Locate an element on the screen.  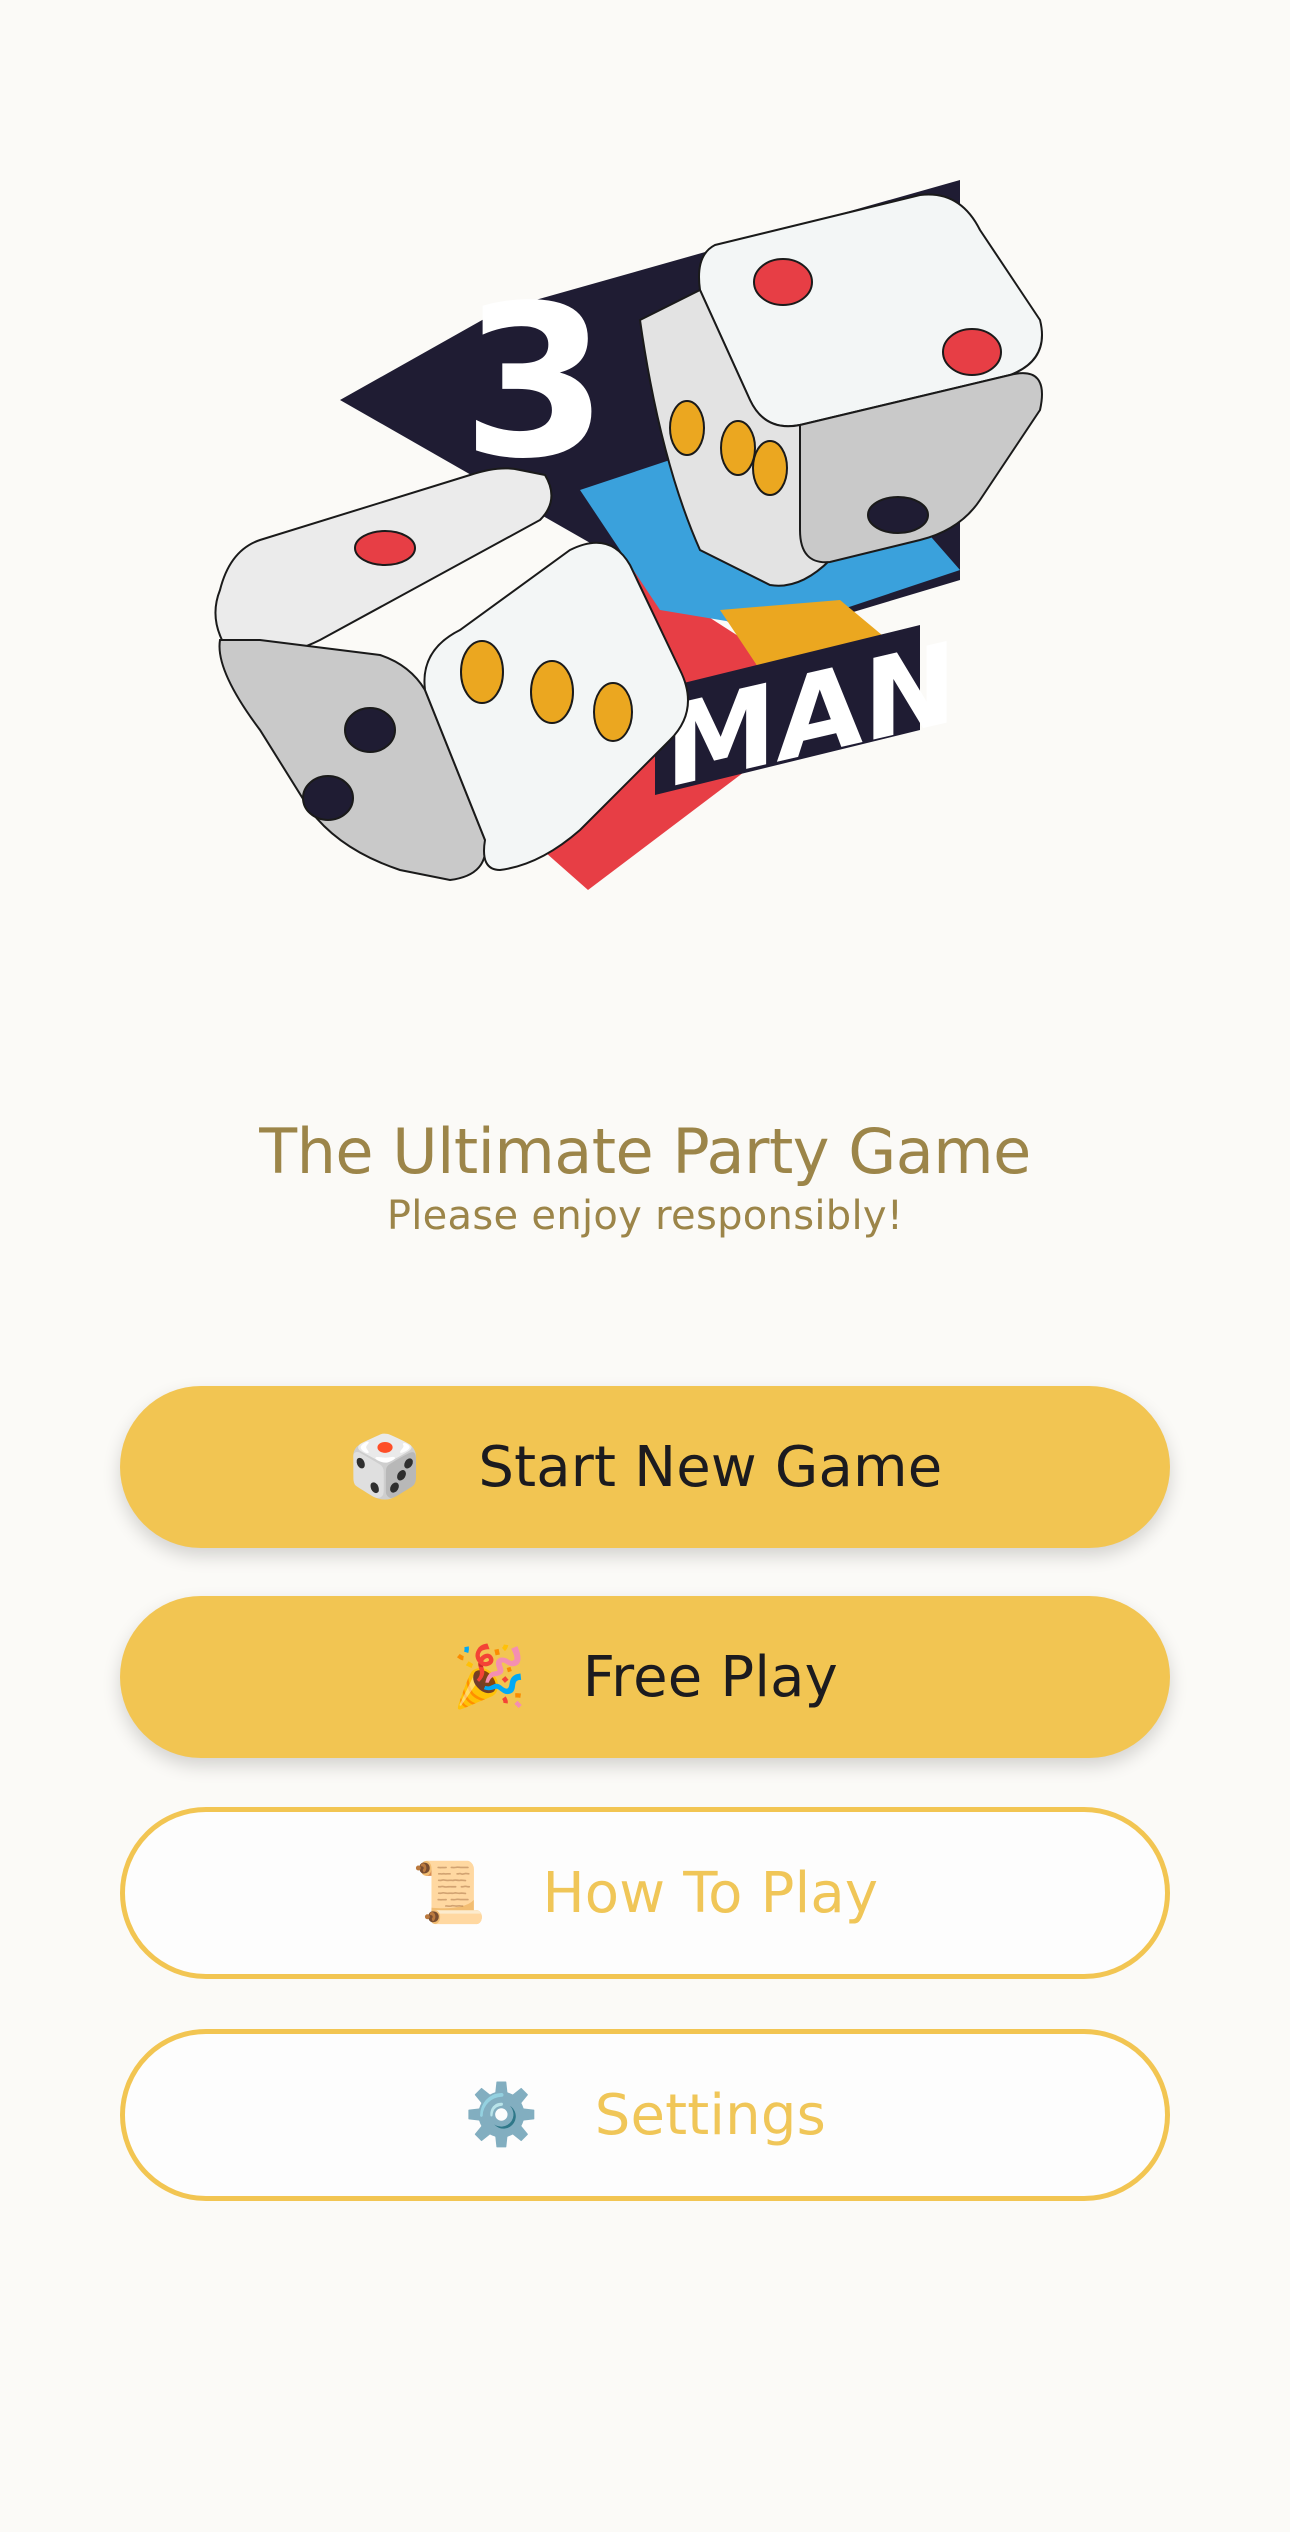
free-play-label: Free Play is located at coordinates (710, 1677).